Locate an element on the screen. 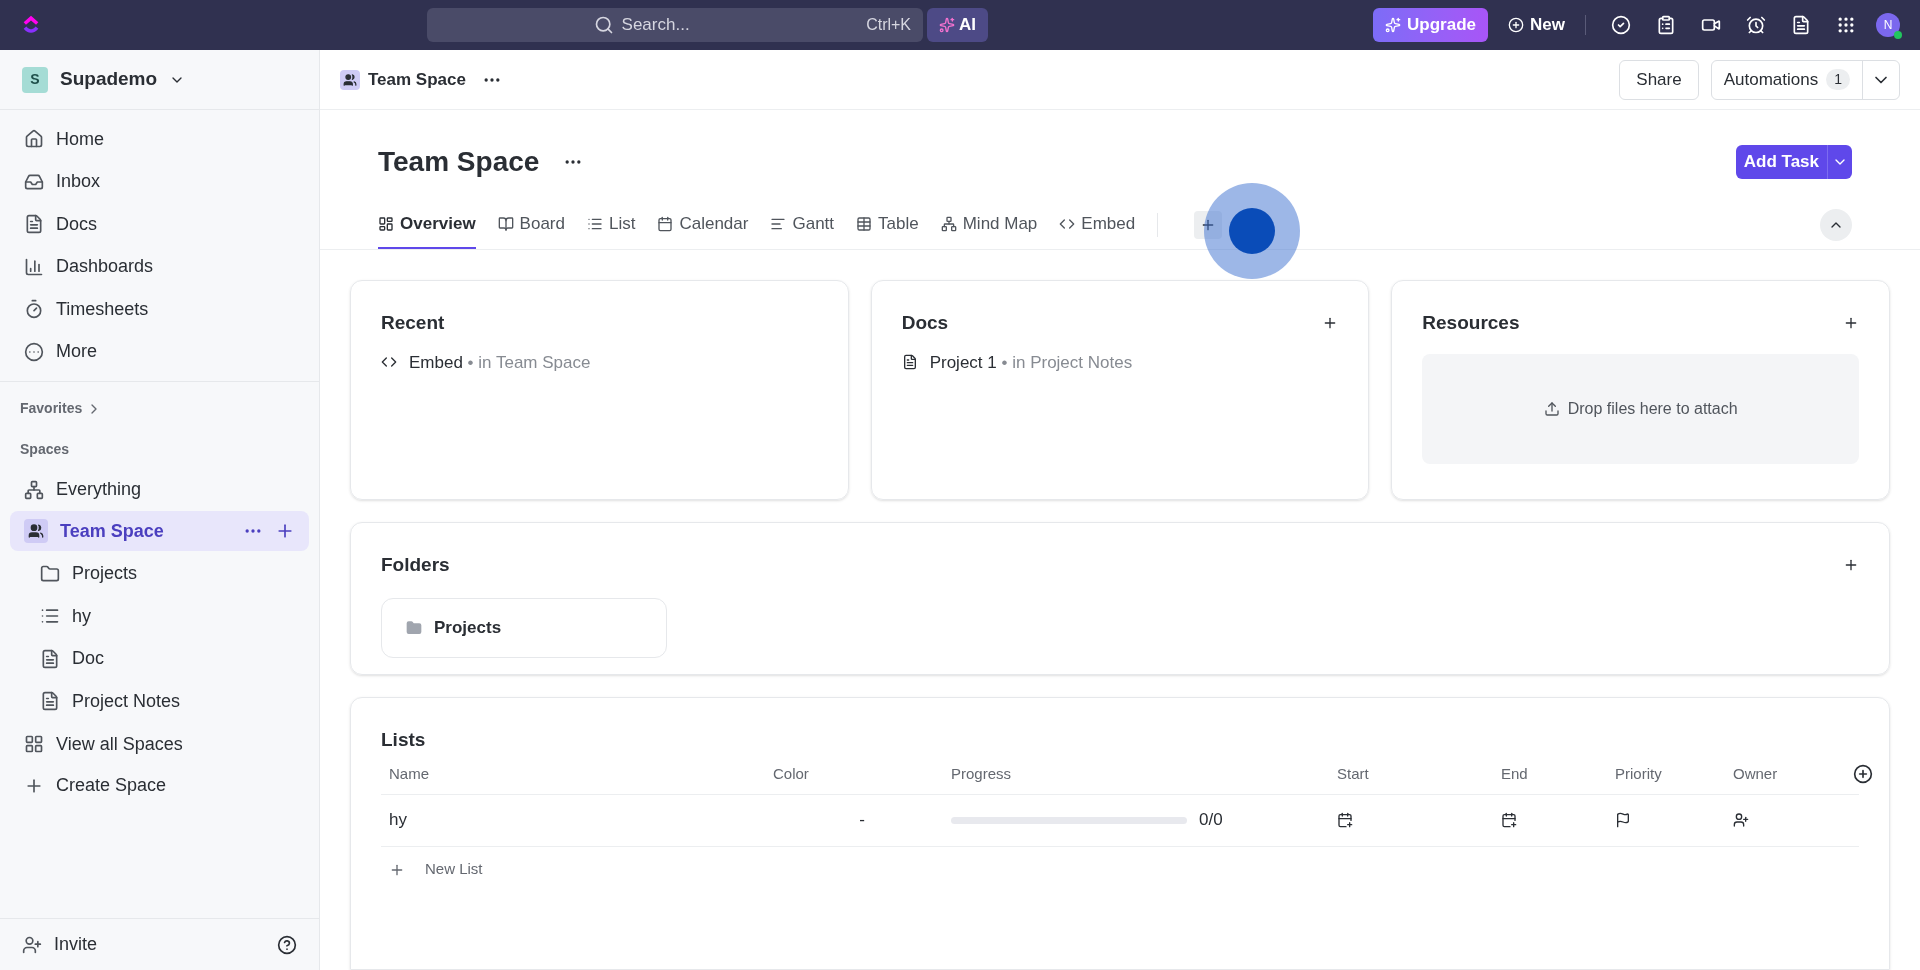 This screenshot has width=1920, height=970. calendar-icon is located at coordinates (665, 224).